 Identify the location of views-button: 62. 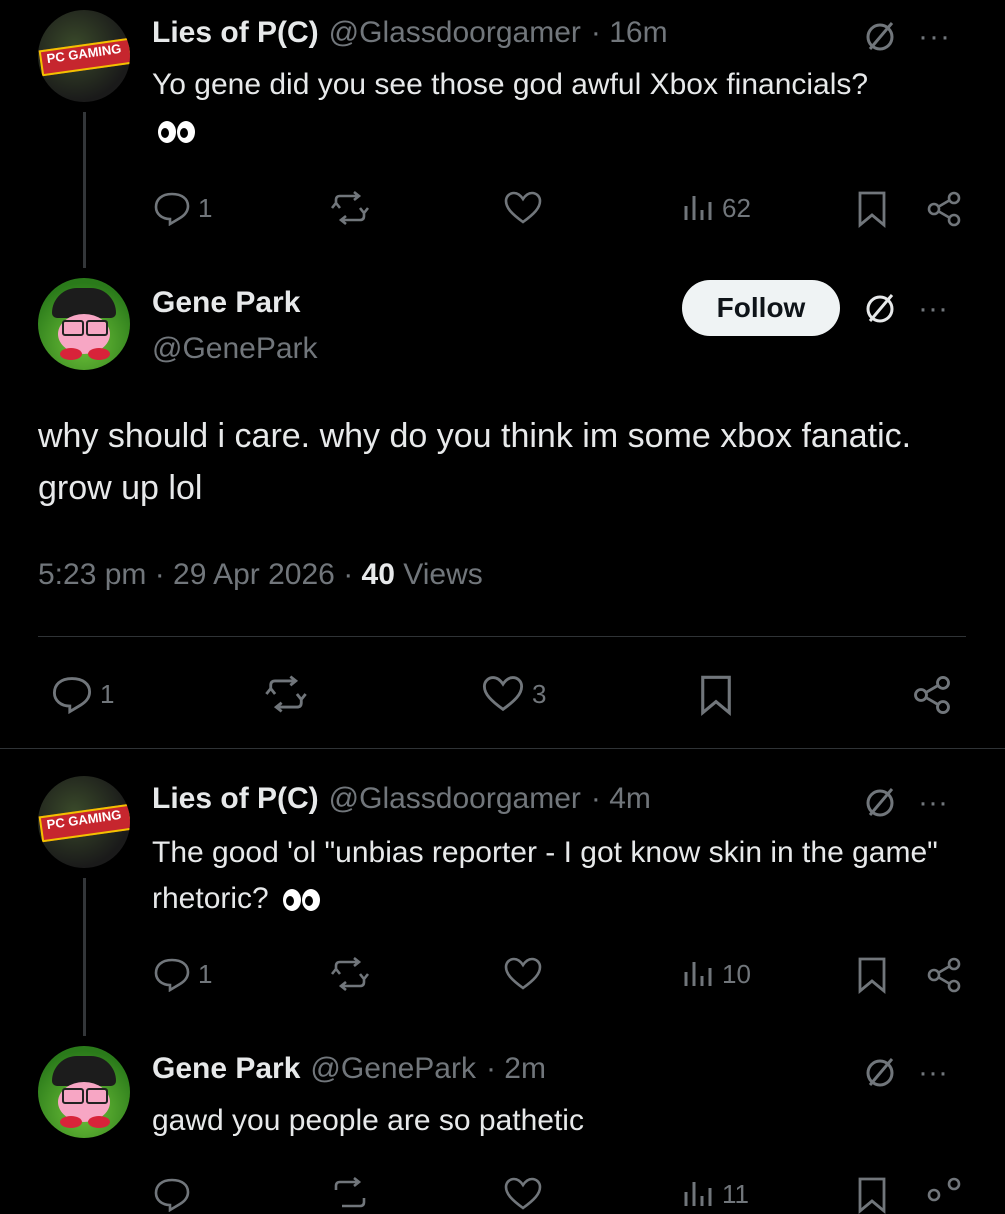
(715, 208).